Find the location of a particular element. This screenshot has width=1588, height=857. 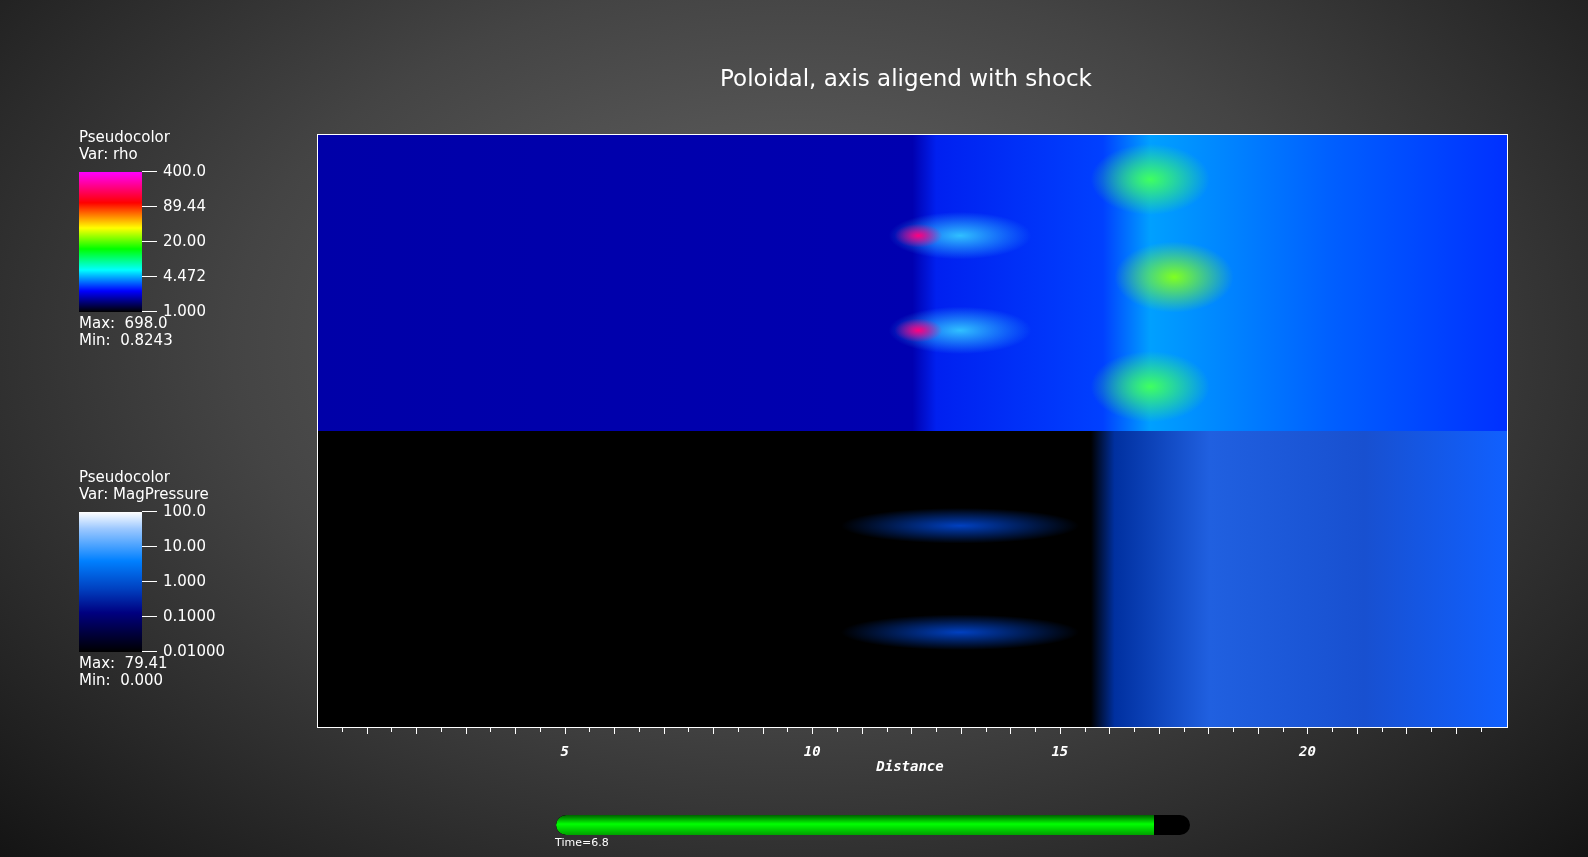

tick-label: 100.0 is located at coordinates (184, 511).